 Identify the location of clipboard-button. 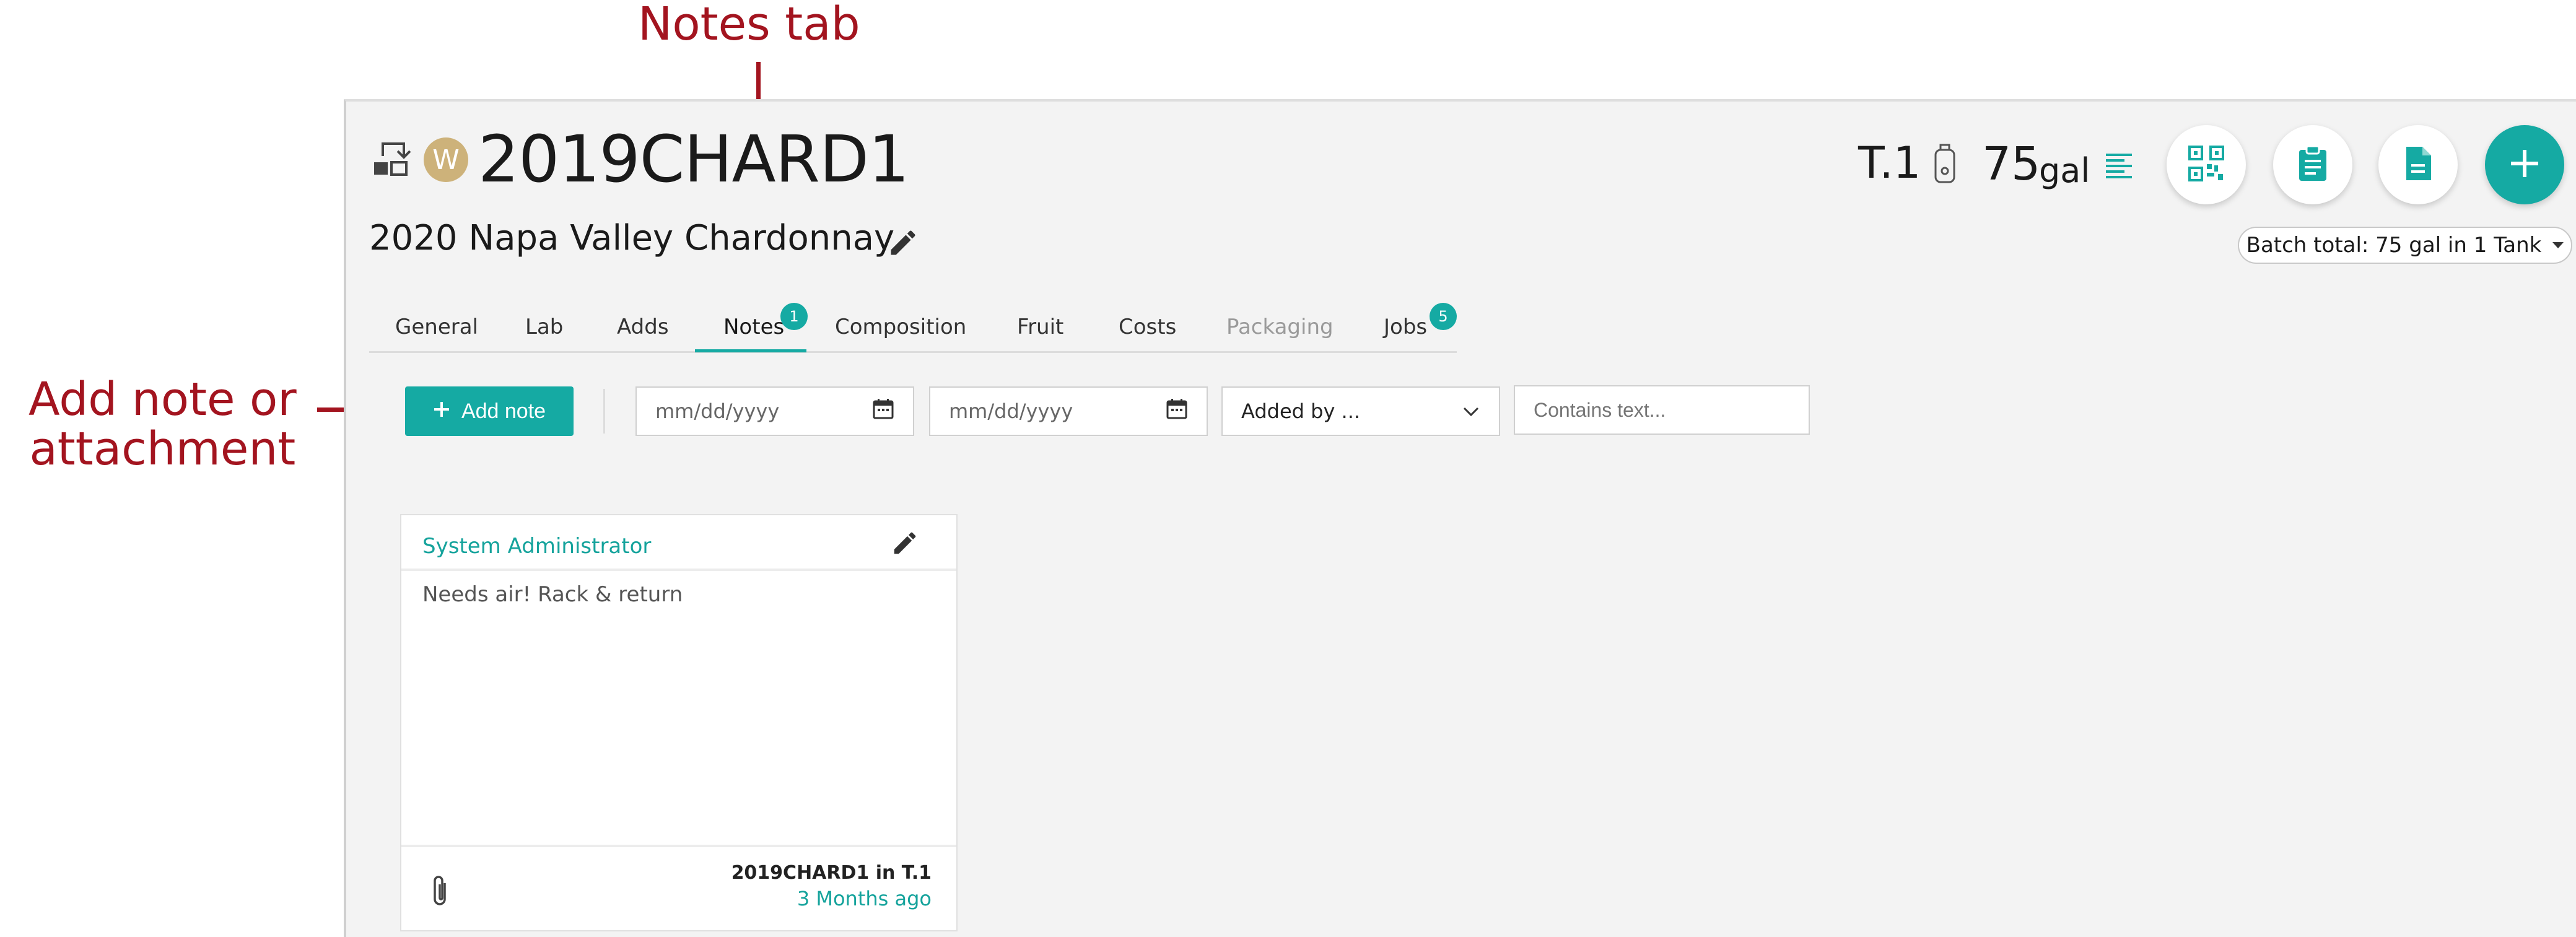
(2312, 164).